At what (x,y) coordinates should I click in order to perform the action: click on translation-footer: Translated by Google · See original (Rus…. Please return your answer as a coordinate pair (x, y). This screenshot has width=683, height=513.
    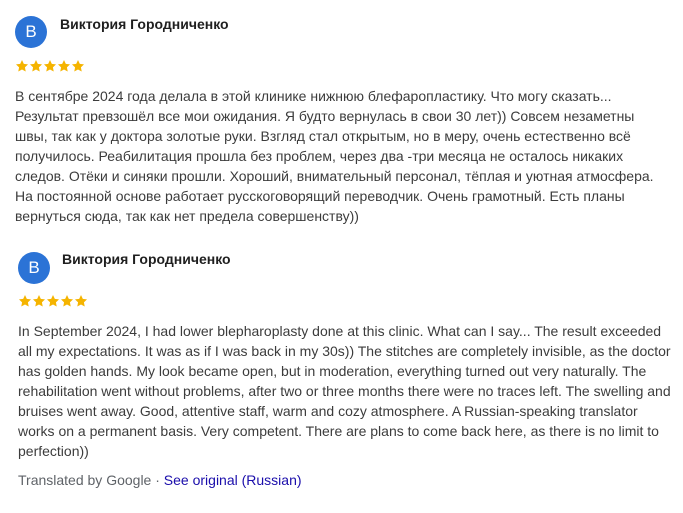
    Looking at the image, I should click on (160, 480).